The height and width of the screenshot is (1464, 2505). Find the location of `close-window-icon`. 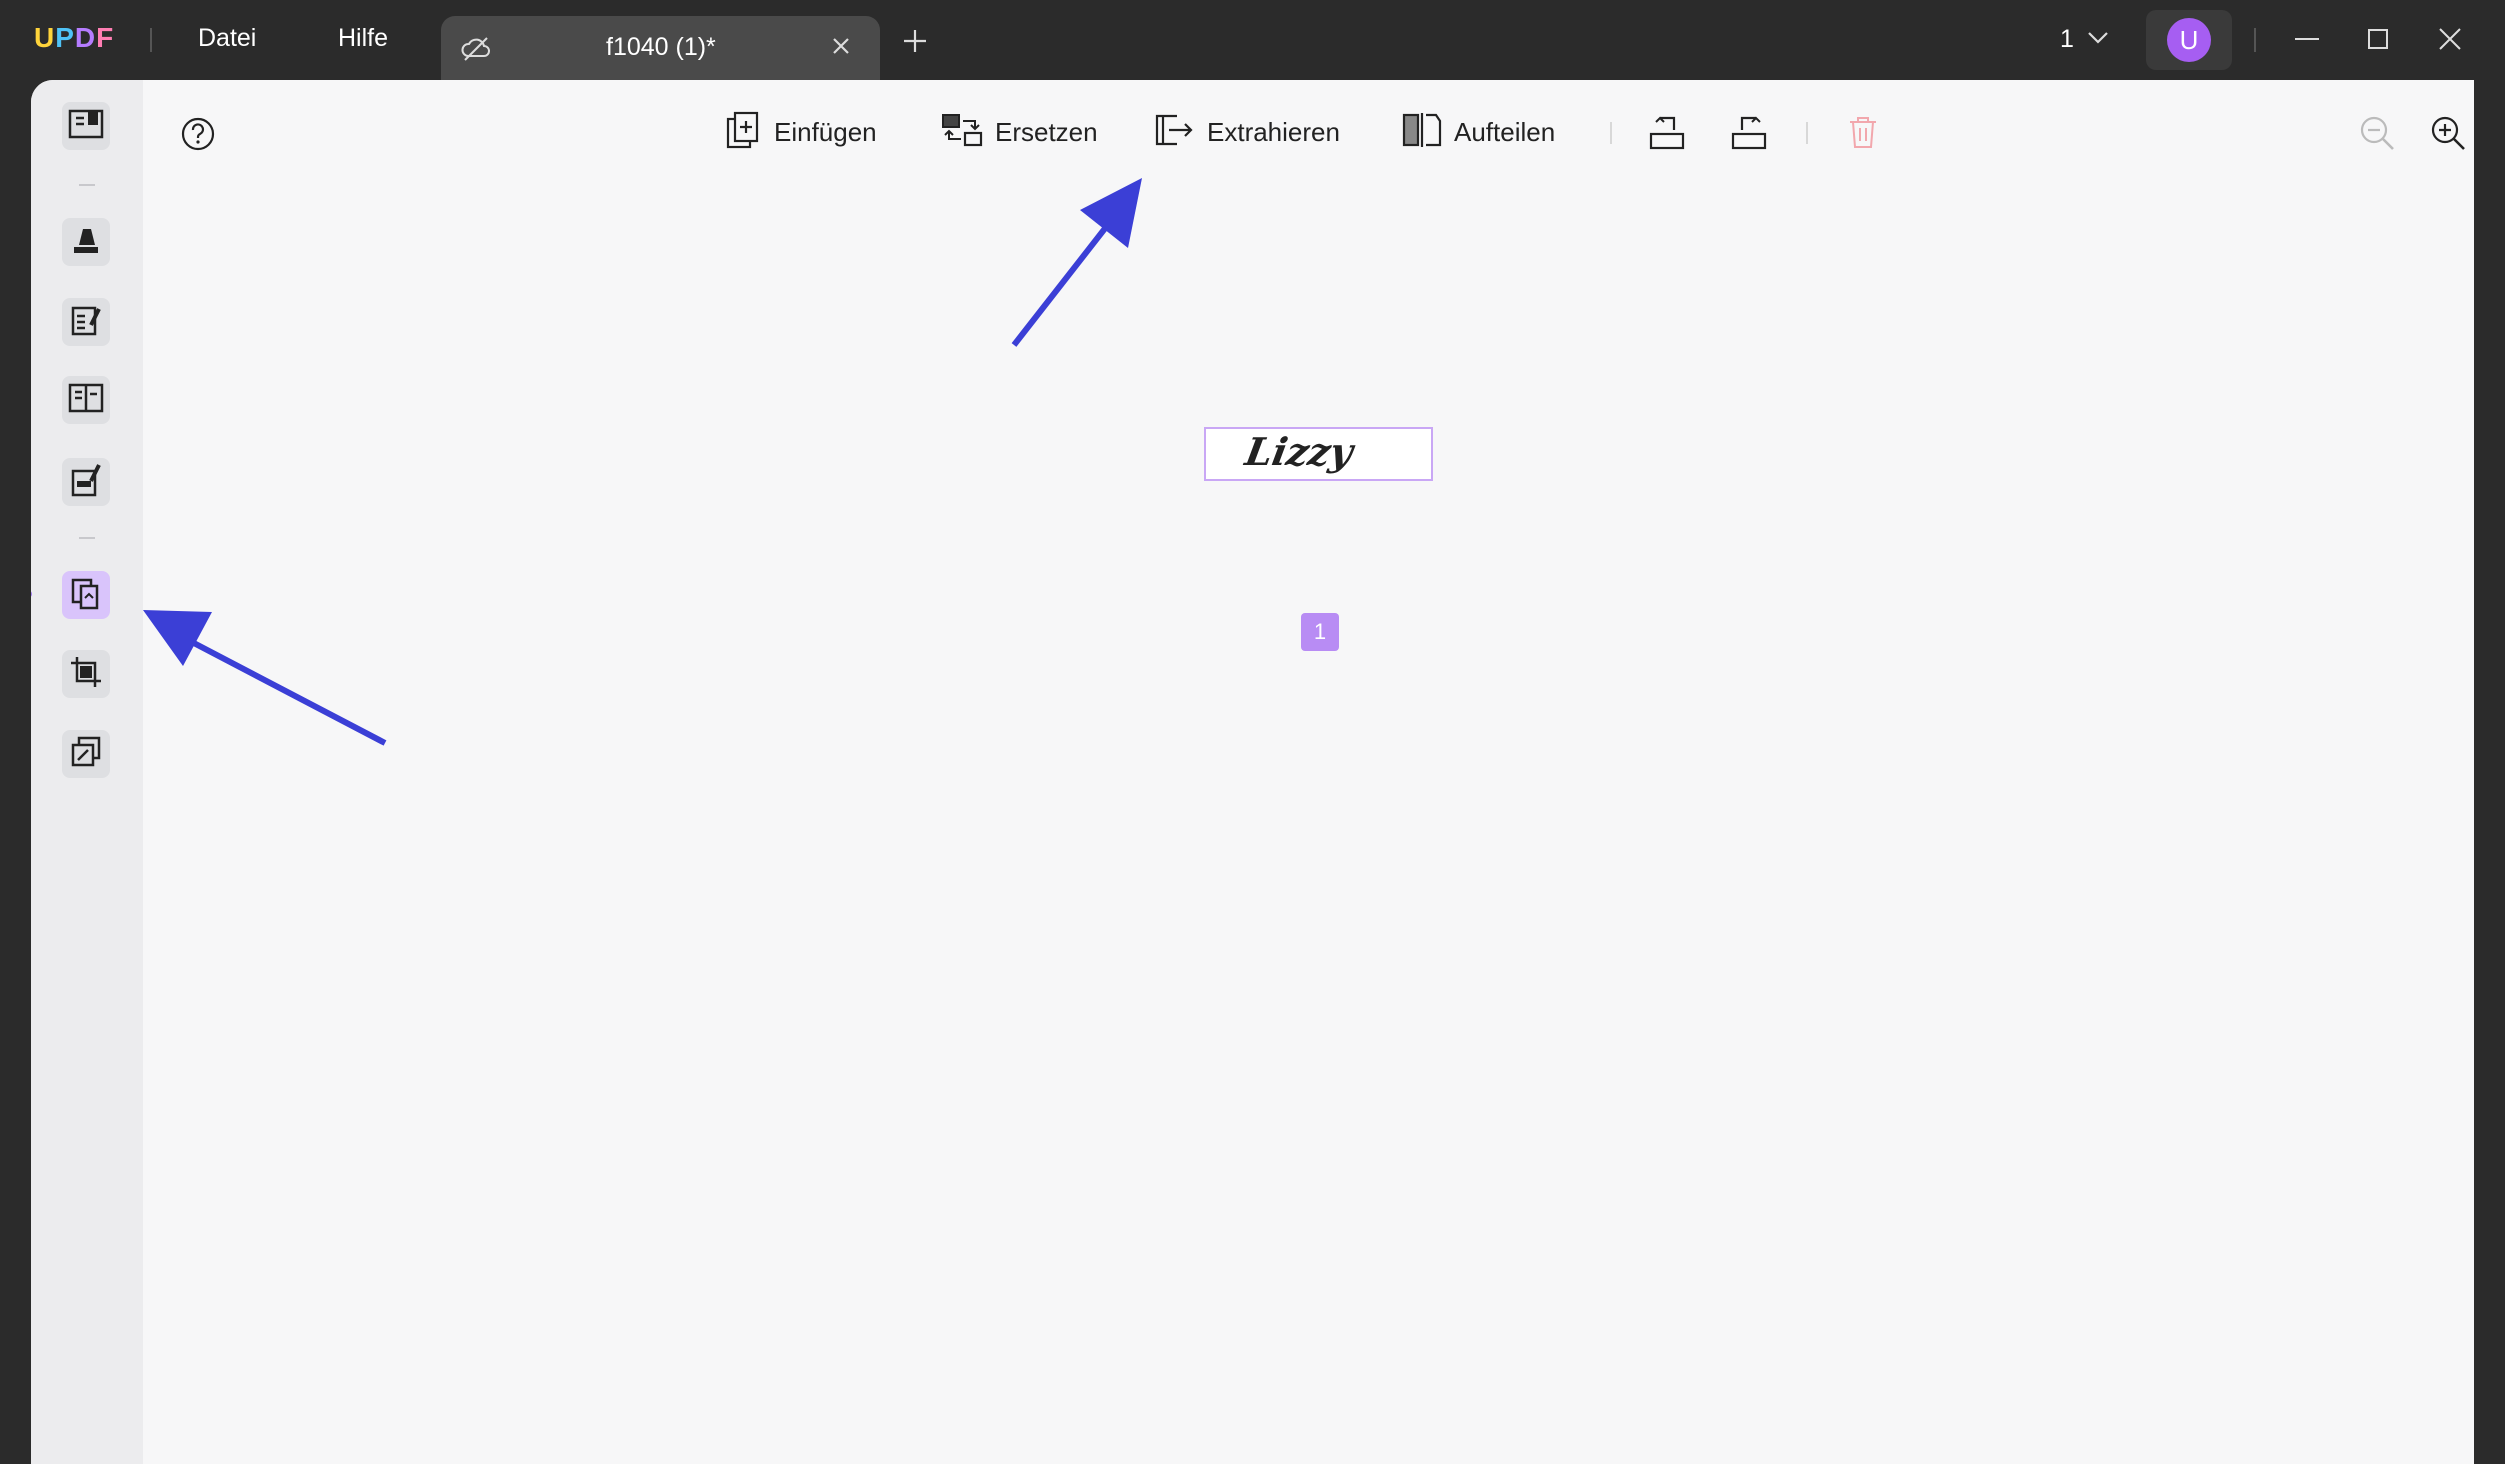

close-window-icon is located at coordinates (2450, 41).